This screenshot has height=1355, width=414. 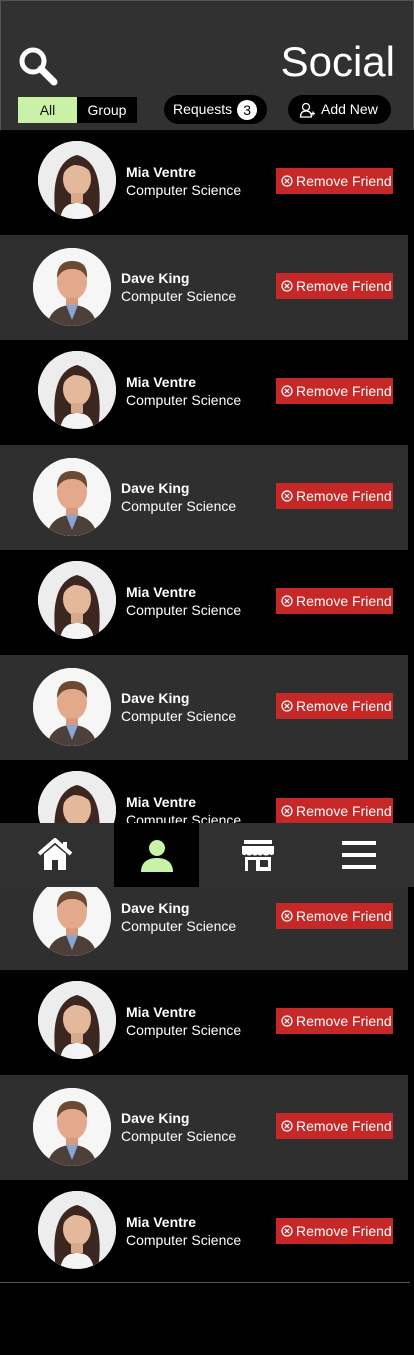 I want to click on requests-count-badge: 3, so click(x=247, y=109).